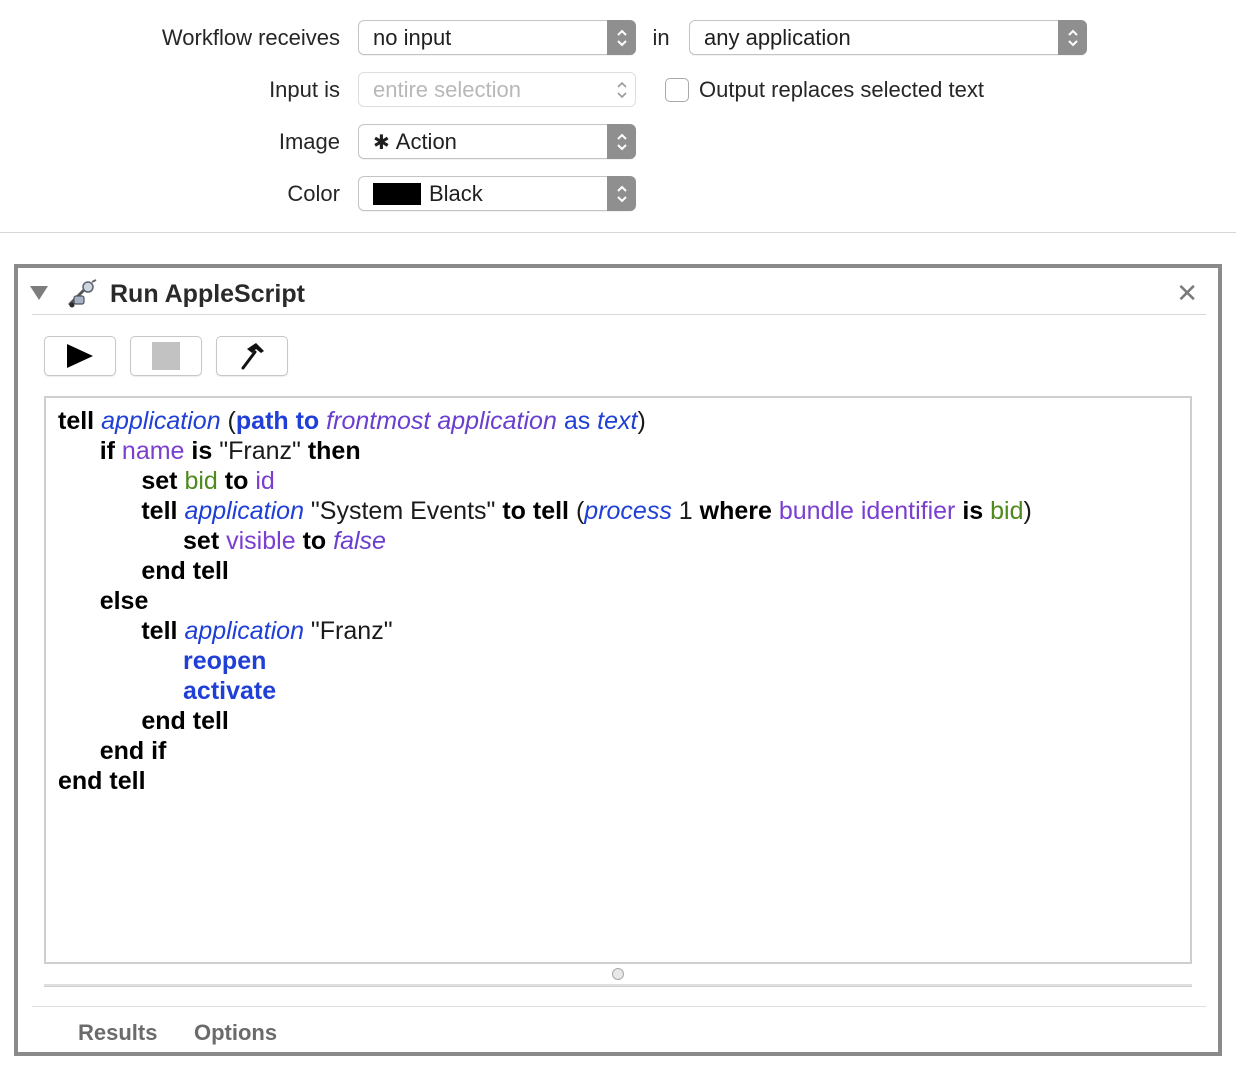 The image size is (1236, 1078). What do you see at coordinates (497, 141) in the screenshot?
I see `image-popup: ✱ Action` at bounding box center [497, 141].